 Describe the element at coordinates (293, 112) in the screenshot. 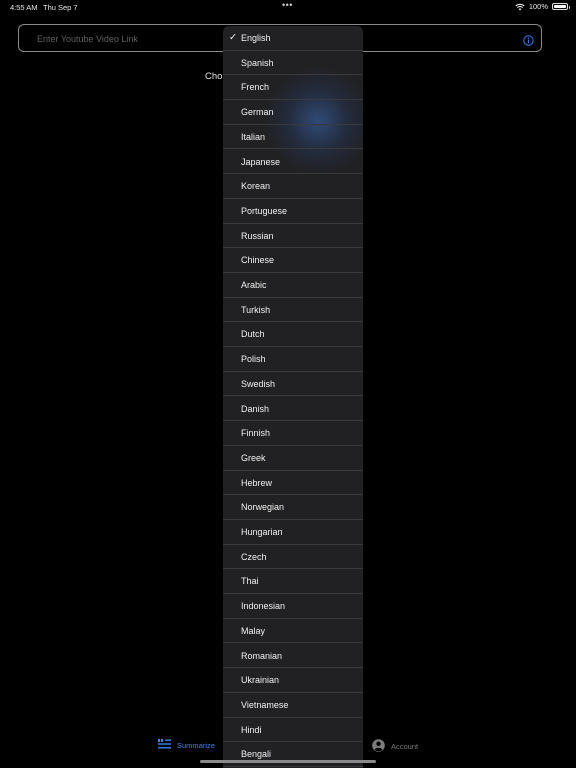

I see `language-option: German` at that location.